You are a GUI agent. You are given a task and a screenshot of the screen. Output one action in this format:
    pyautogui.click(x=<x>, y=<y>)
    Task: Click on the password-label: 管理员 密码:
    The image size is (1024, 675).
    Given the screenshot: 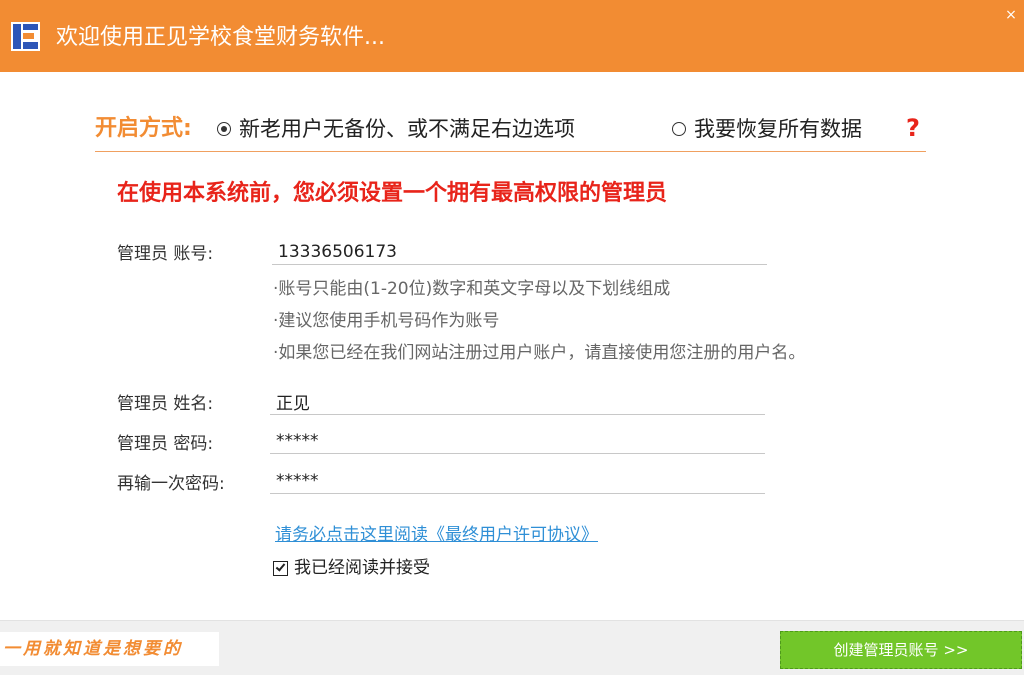 What is the action you would take?
    pyautogui.click(x=165, y=444)
    